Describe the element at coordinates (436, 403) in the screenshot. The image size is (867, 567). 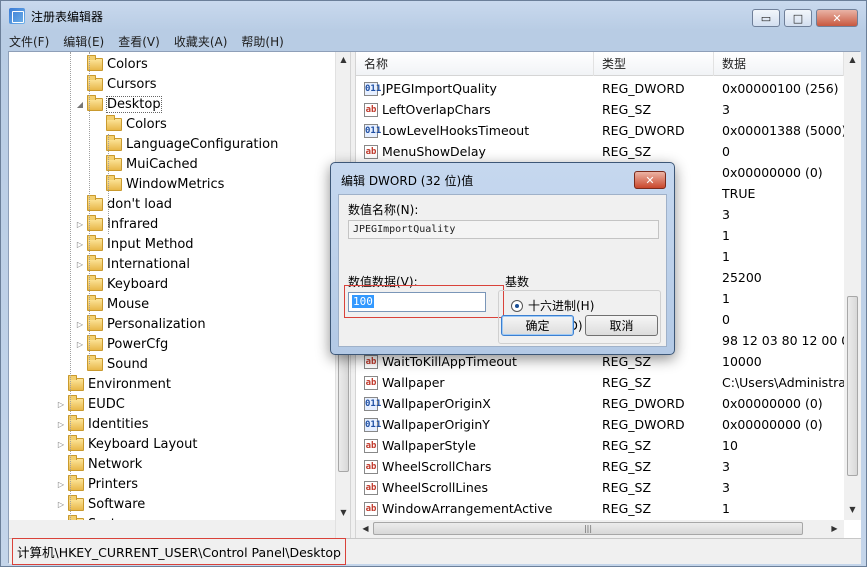
I see `value-name: WallpaperOriginX` at that location.